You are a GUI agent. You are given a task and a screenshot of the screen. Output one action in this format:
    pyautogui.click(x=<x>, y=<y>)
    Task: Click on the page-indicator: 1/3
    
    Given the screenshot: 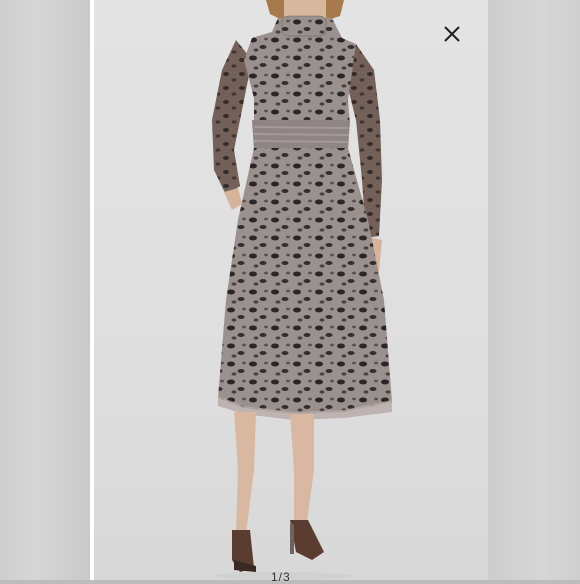 What is the action you would take?
    pyautogui.click(x=281, y=577)
    